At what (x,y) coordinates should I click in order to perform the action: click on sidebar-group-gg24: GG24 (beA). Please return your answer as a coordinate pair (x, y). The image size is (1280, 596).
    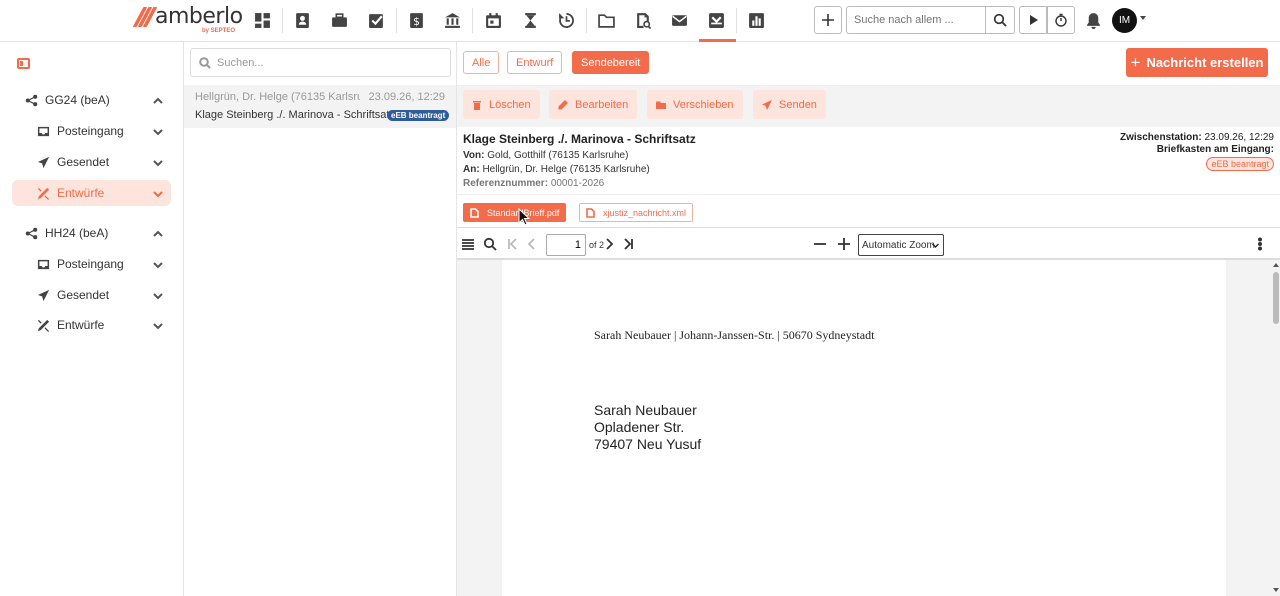
    Looking at the image, I should click on (91, 100).